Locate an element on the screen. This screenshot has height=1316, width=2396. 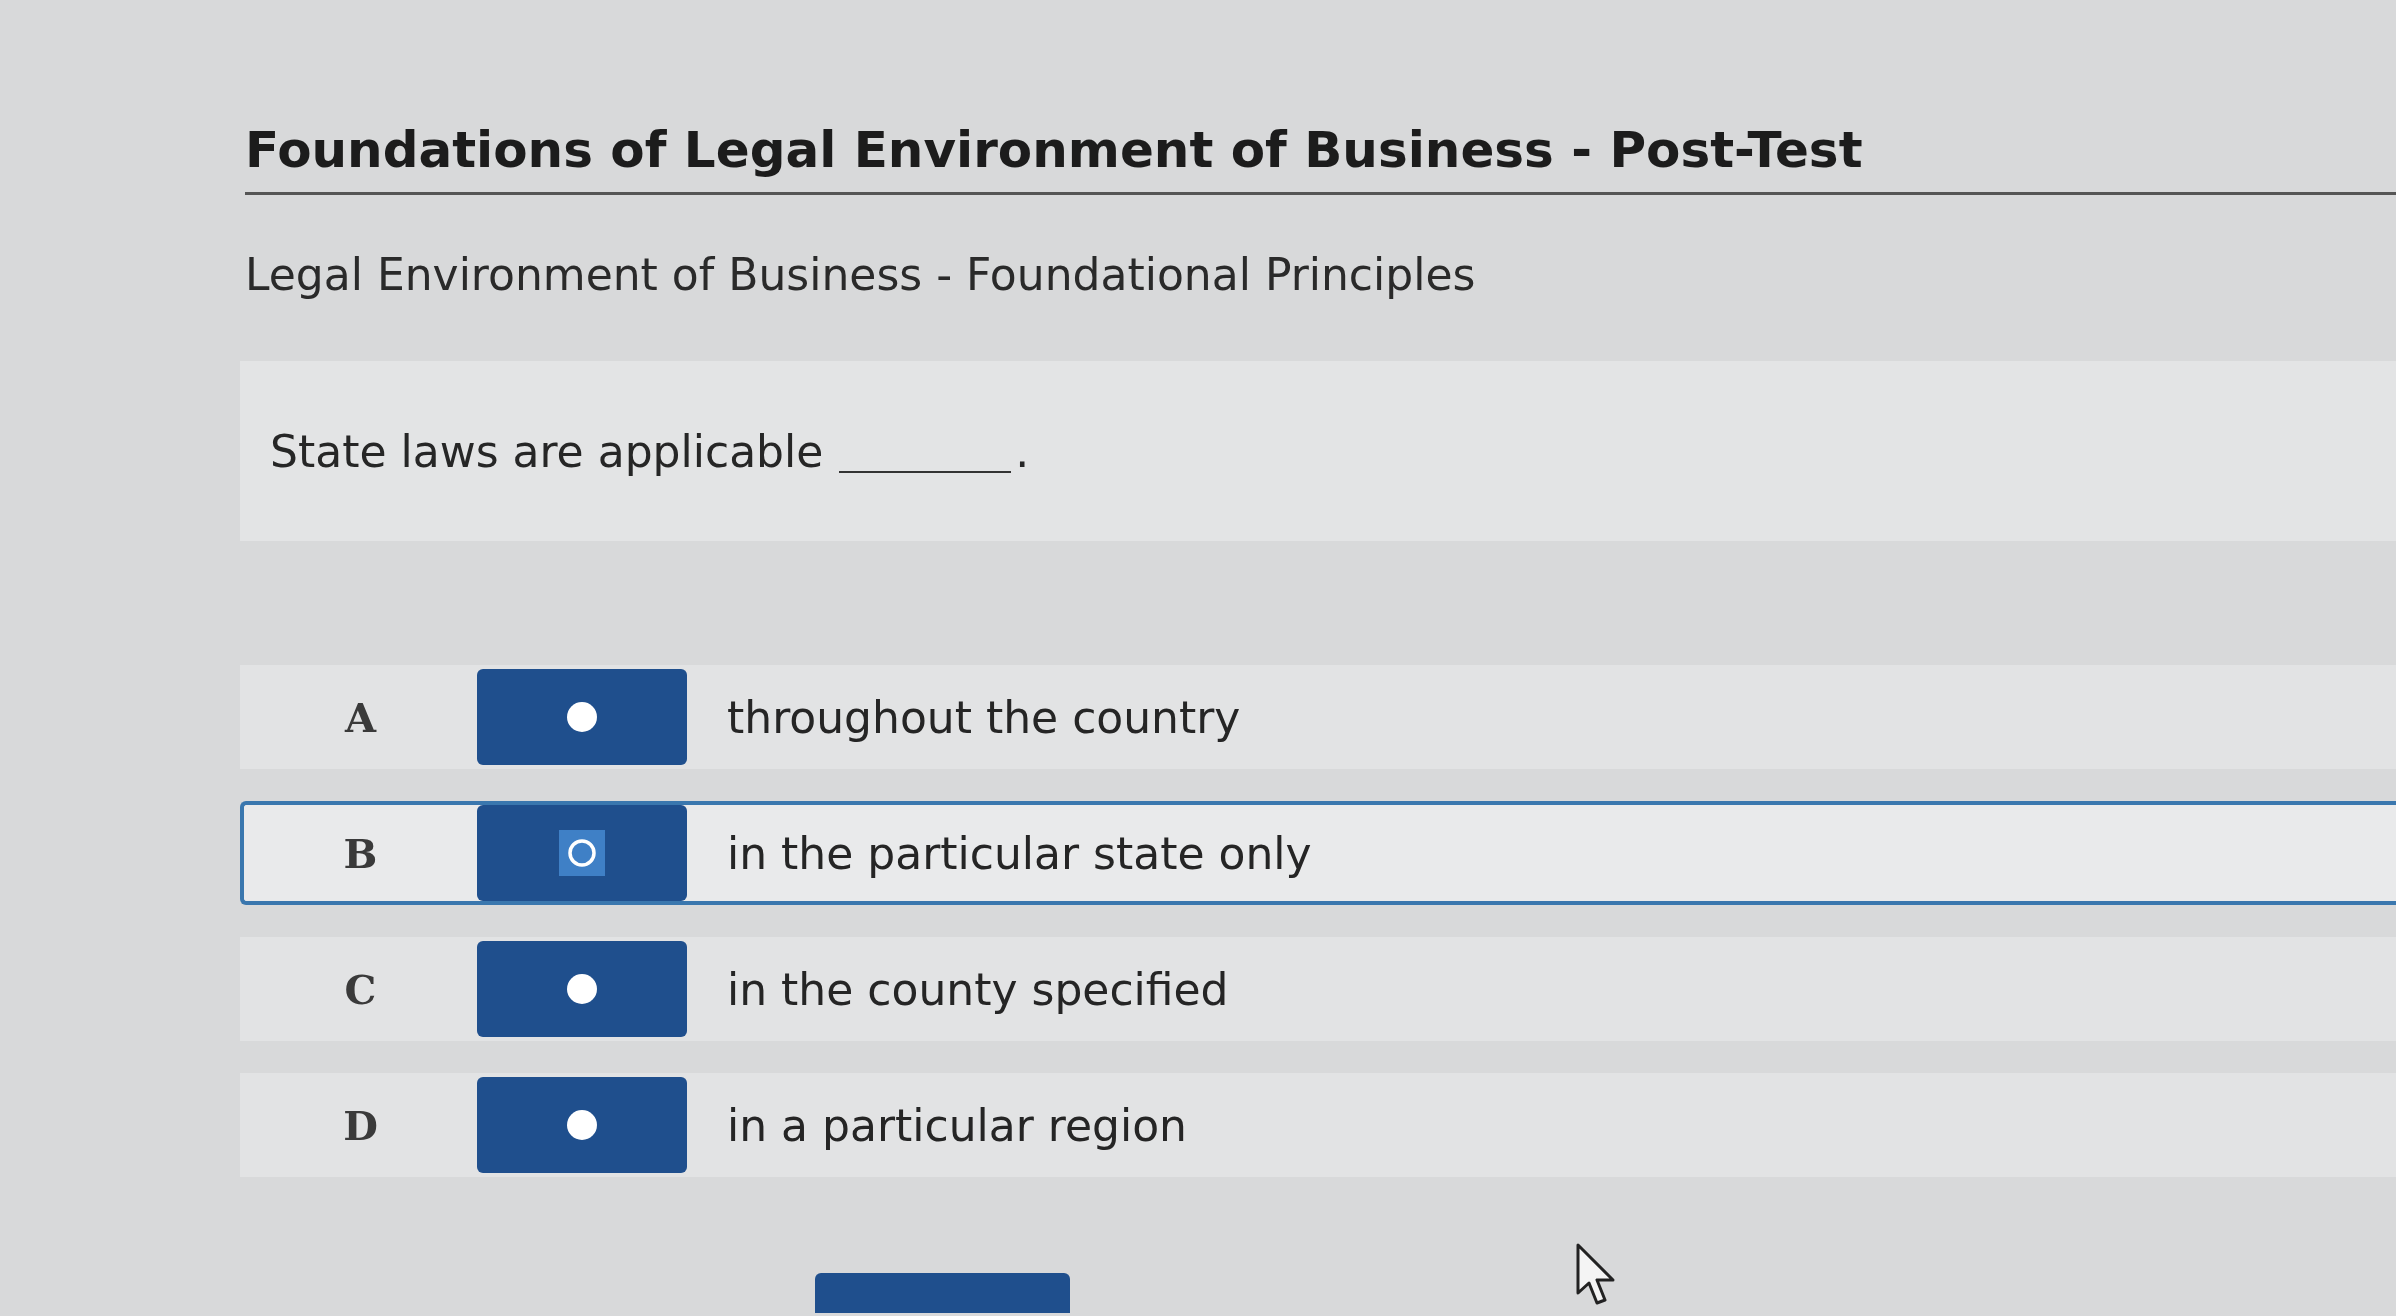
section-subtitle: Legal Environment of Business - Foundational Principles is located at coordinates (860, 275).